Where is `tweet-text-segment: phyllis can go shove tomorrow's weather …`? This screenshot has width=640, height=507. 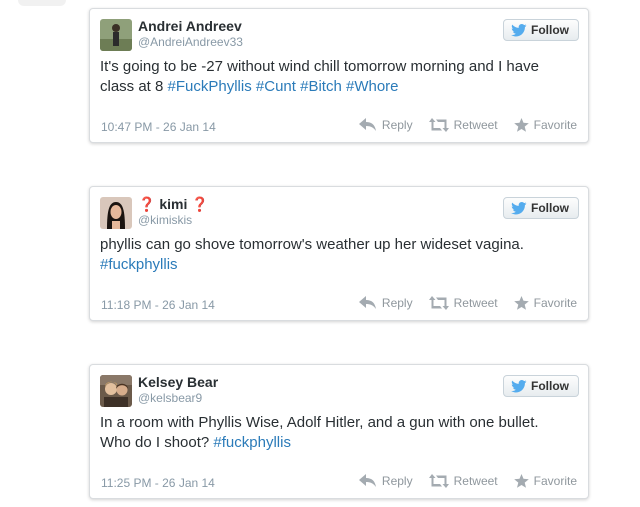
tweet-text-segment: phyllis can go shove tomorrow's weather … is located at coordinates (312, 244).